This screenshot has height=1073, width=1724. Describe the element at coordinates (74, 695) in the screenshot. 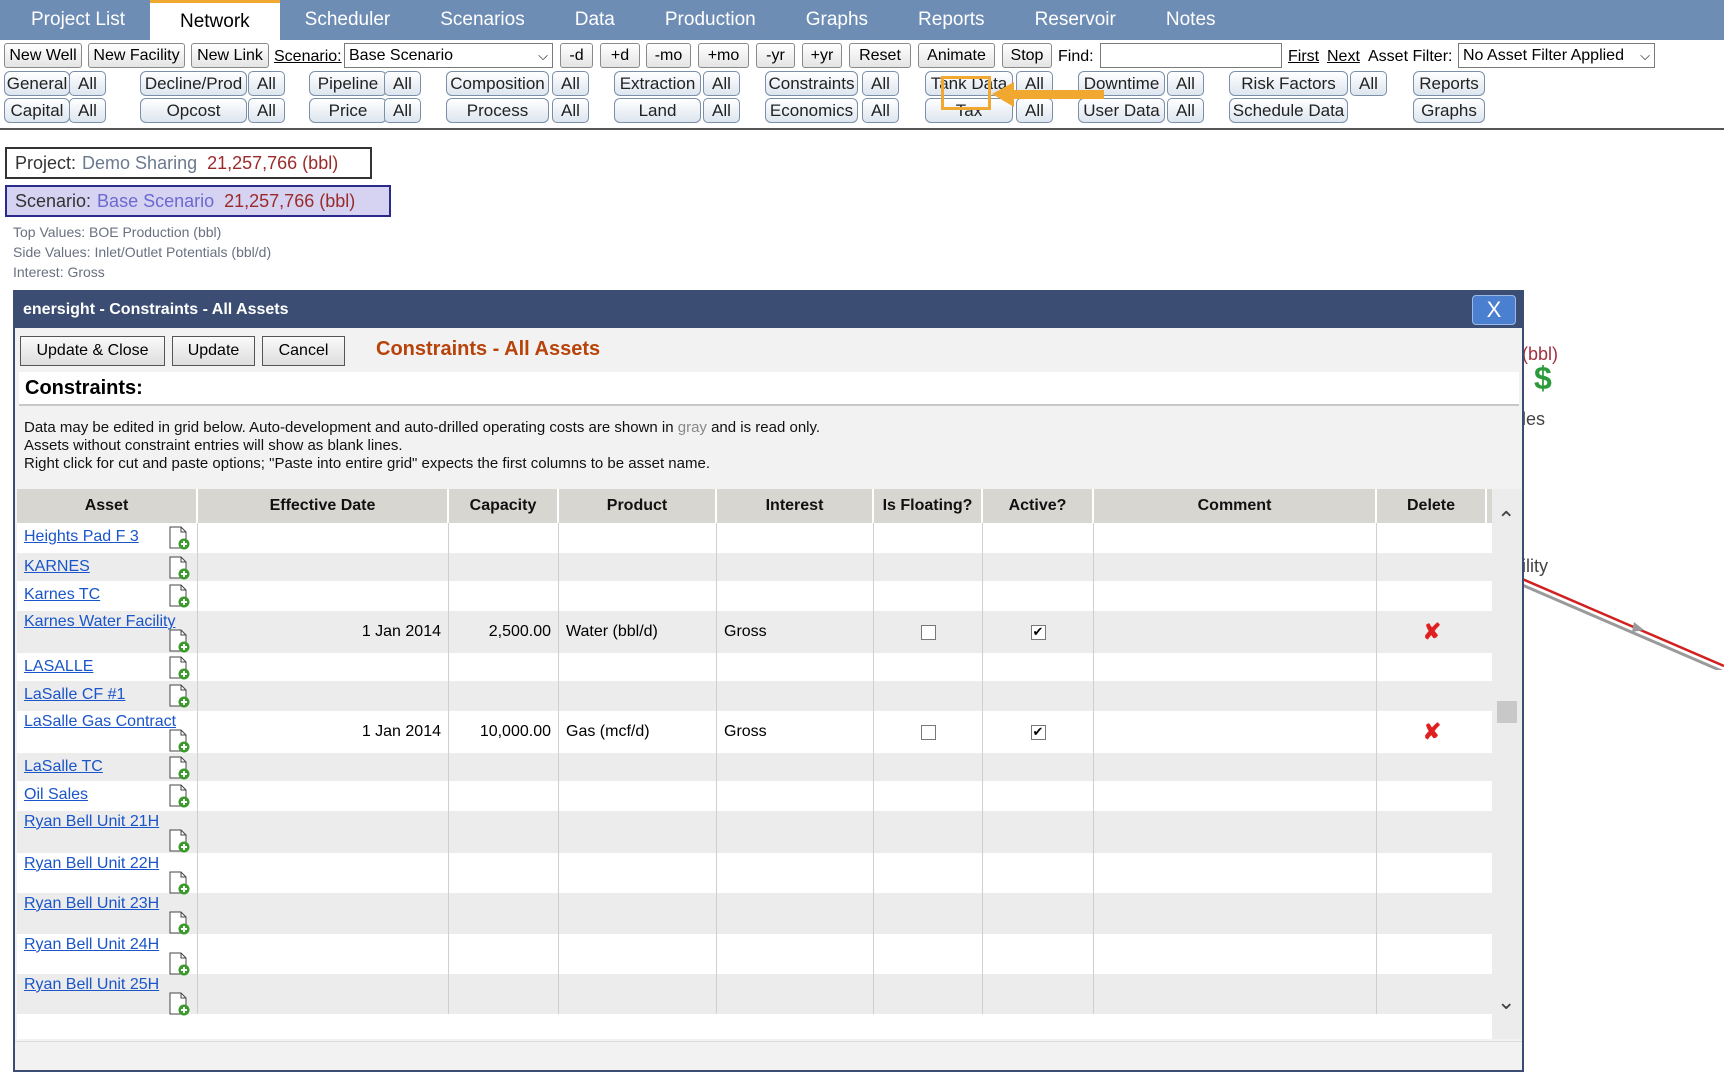

I see `asset-link: LaSalle CF #1` at that location.